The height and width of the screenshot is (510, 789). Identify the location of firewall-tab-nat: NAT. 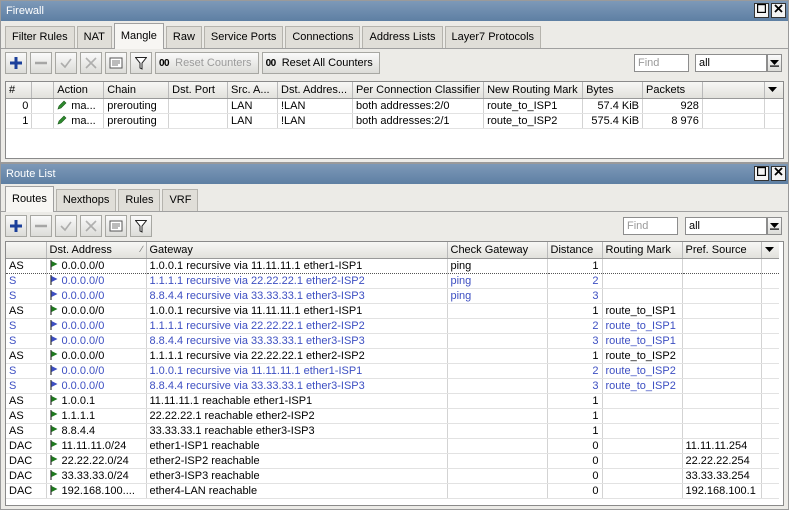
(94, 37).